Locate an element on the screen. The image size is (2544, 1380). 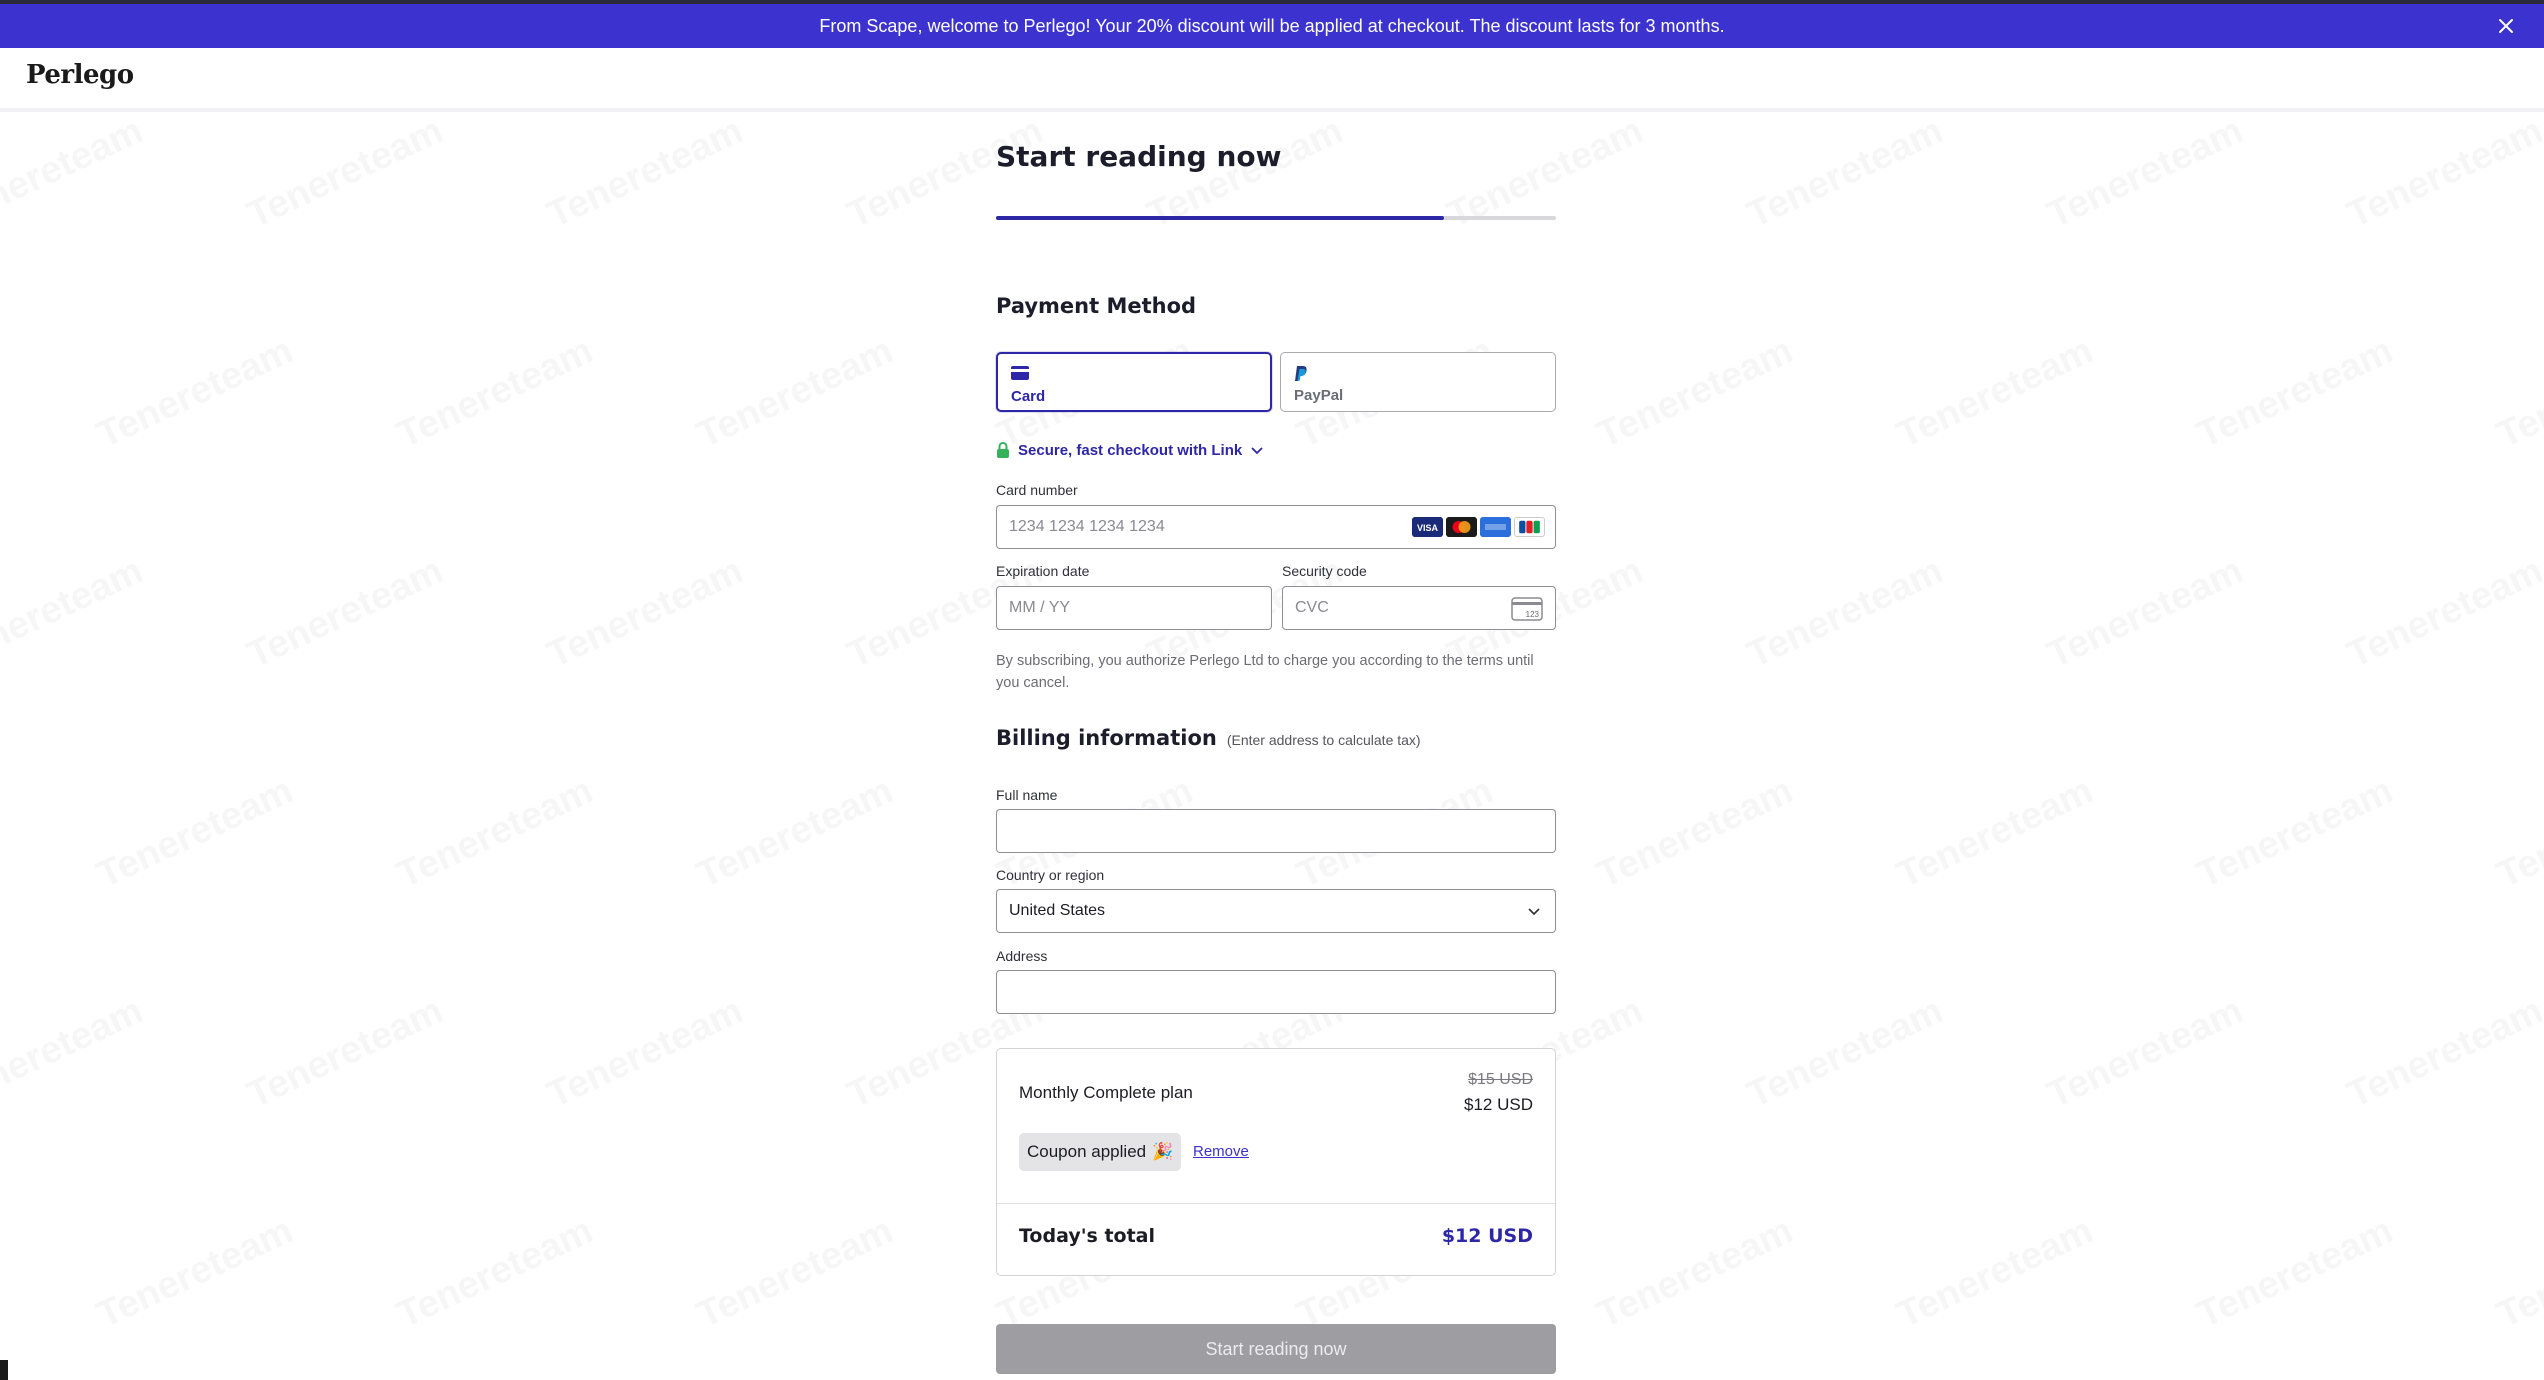
paypal-icon is located at coordinates (1301, 373).